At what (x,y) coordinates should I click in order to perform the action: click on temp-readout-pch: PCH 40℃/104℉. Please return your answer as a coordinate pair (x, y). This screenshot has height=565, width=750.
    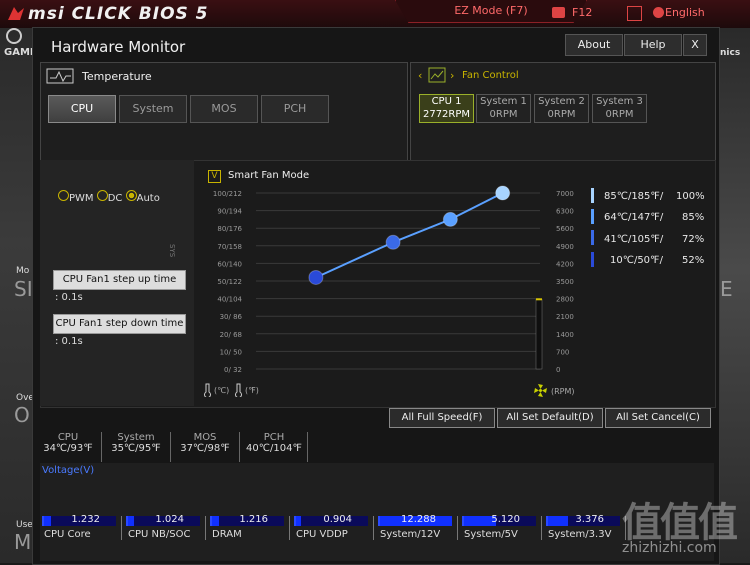
    Looking at the image, I should click on (274, 443).